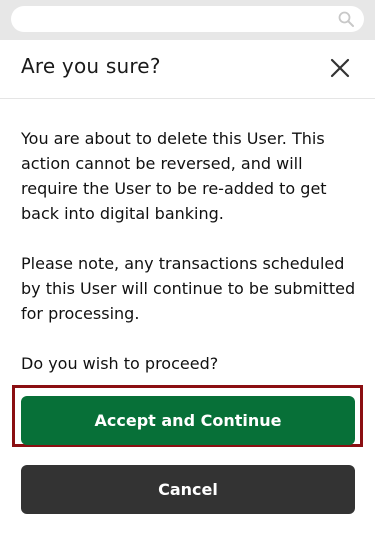 The width and height of the screenshot is (375, 535). Describe the element at coordinates (91, 66) in the screenshot. I see `dialog-title: Are you sure?` at that location.